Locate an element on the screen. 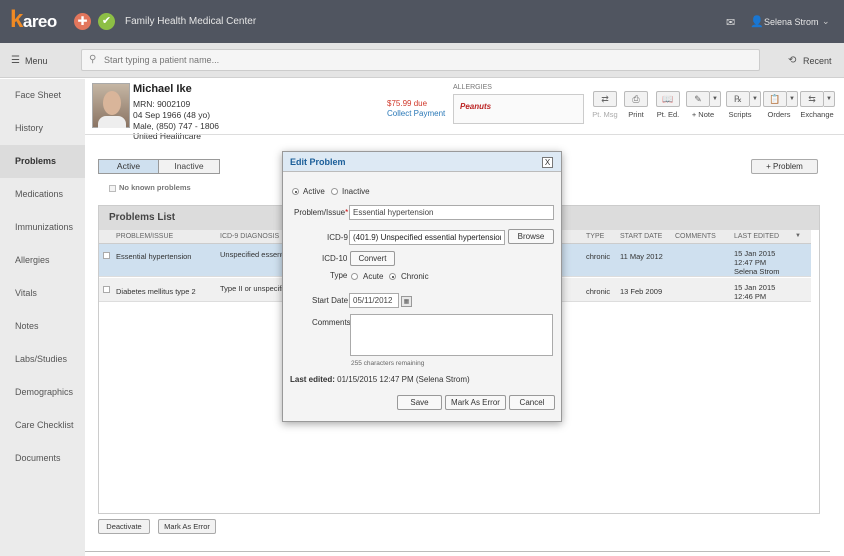  sidebar-item-demographics: Demographics is located at coordinates (42, 392).